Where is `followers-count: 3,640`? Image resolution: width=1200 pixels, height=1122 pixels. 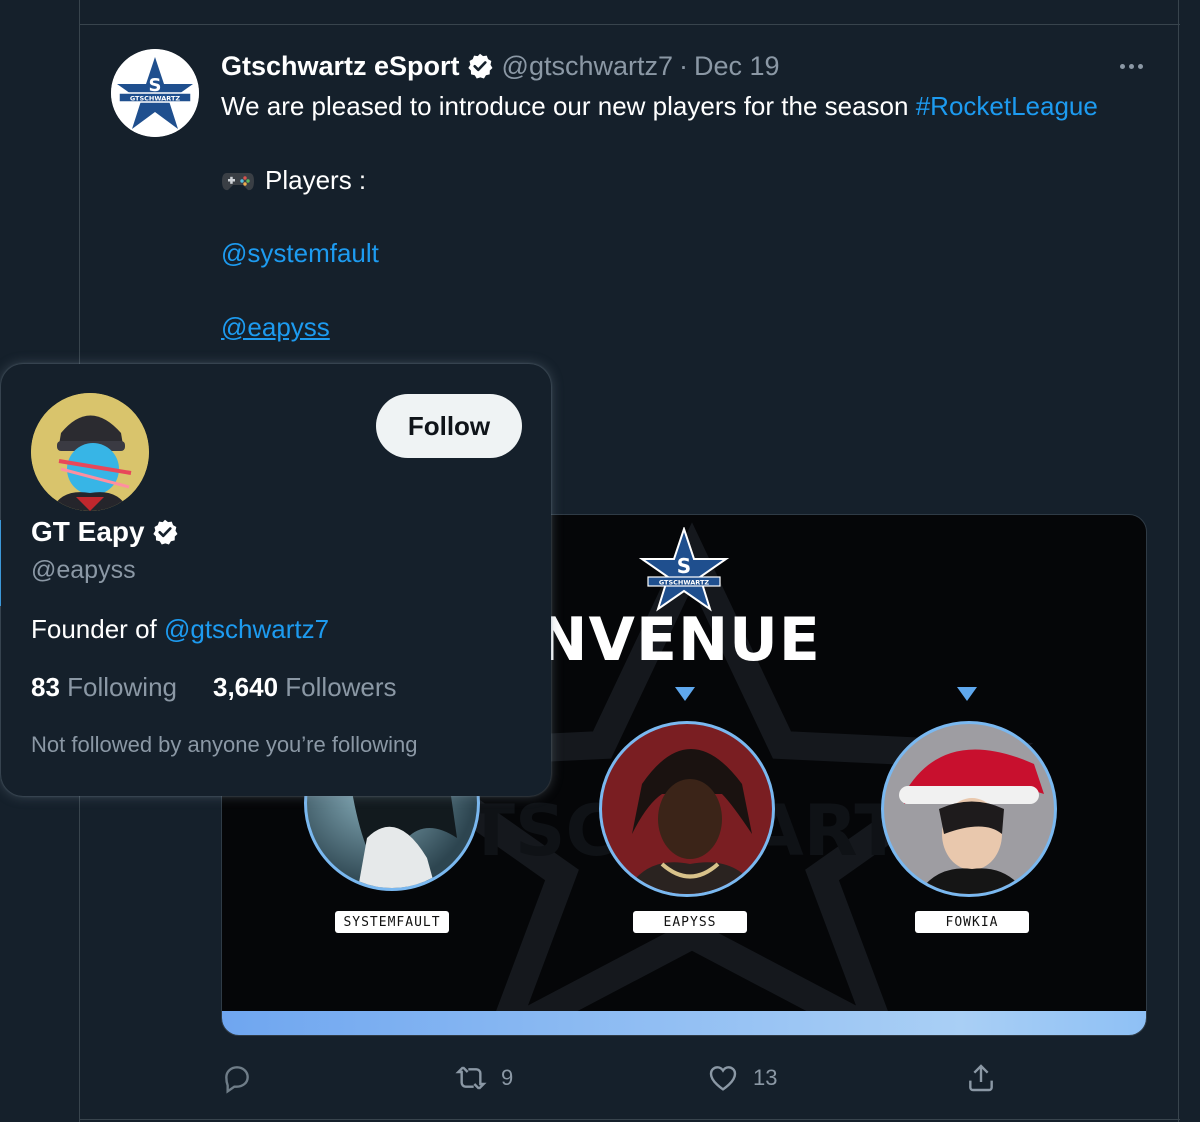
followers-count: 3,640 is located at coordinates (245, 687).